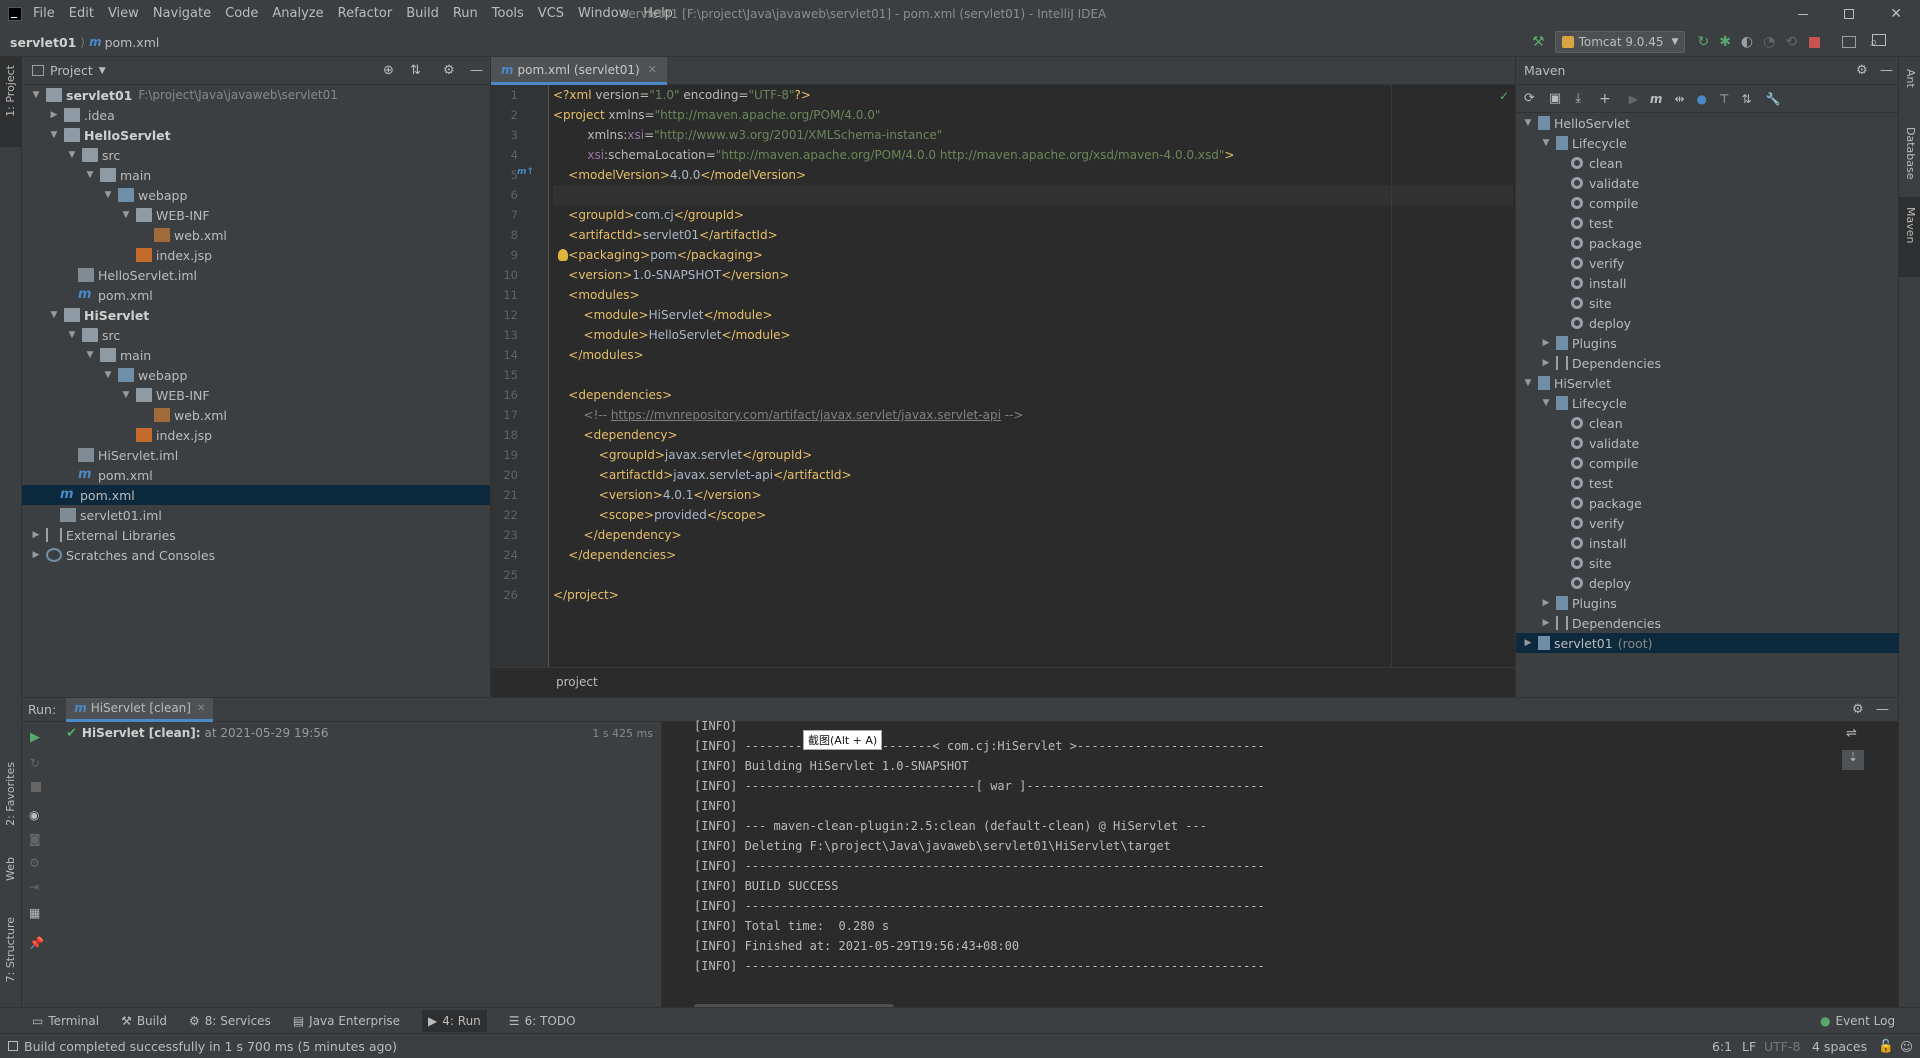 The width and height of the screenshot is (1920, 1058). Describe the element at coordinates (182, 14) in the screenshot. I see `menu-navigate: Navigate` at that location.